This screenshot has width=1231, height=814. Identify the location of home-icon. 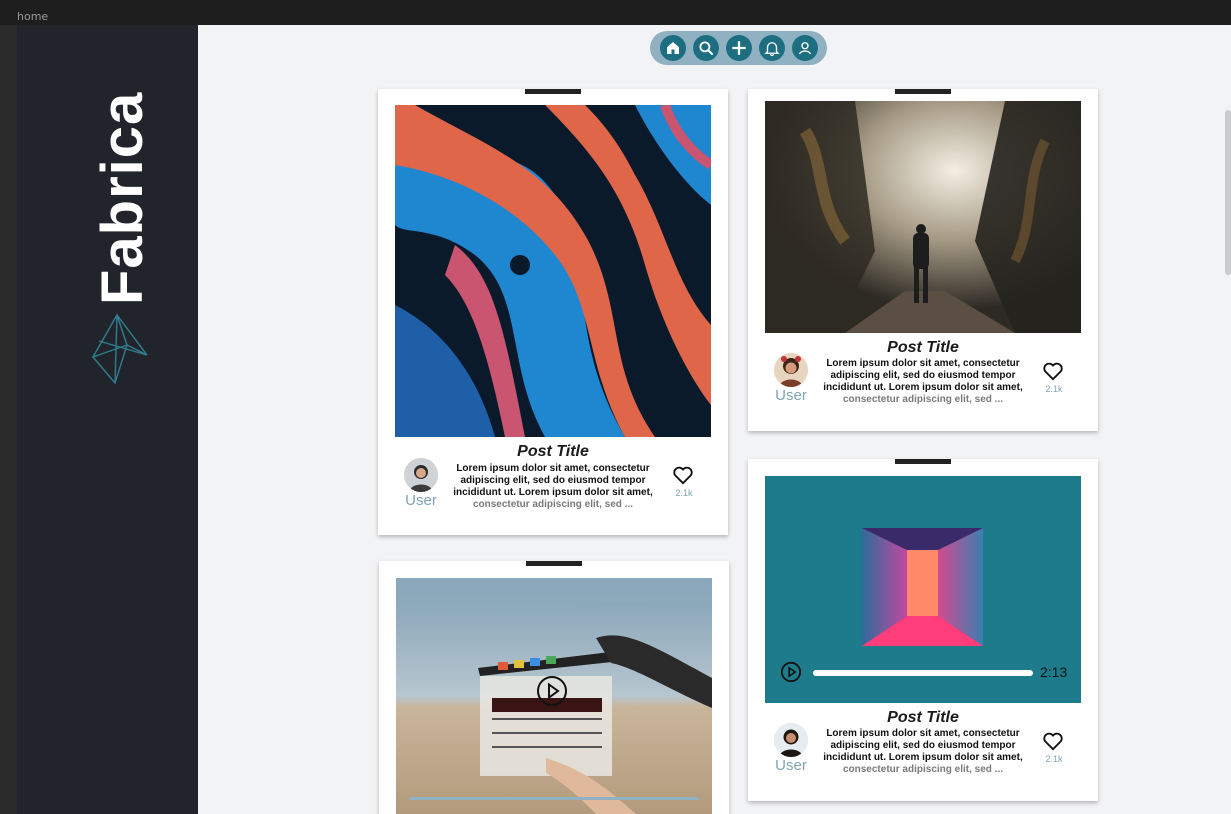
(672, 48).